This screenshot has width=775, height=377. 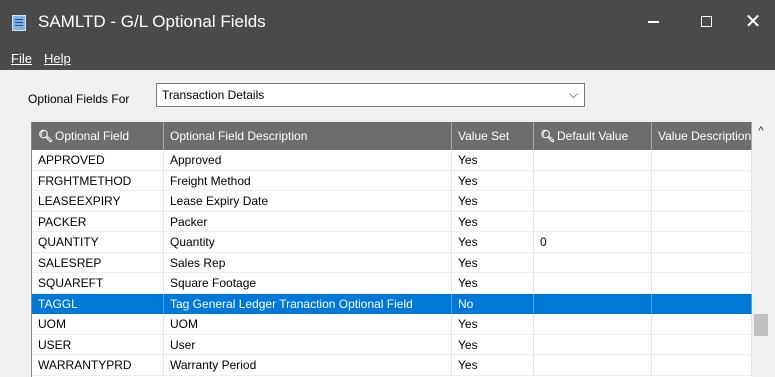 I want to click on table-row: FRGHTMETHOD Freight Method Yes, so click(x=392, y=180).